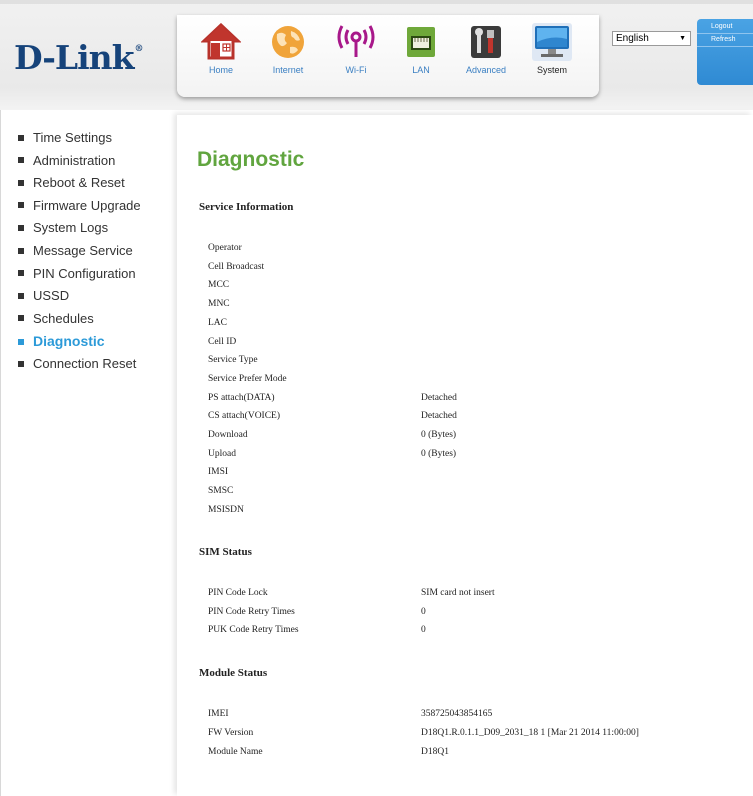 The height and width of the screenshot is (796, 753). I want to click on section-heading-service-information: Service Information, so click(246, 207).